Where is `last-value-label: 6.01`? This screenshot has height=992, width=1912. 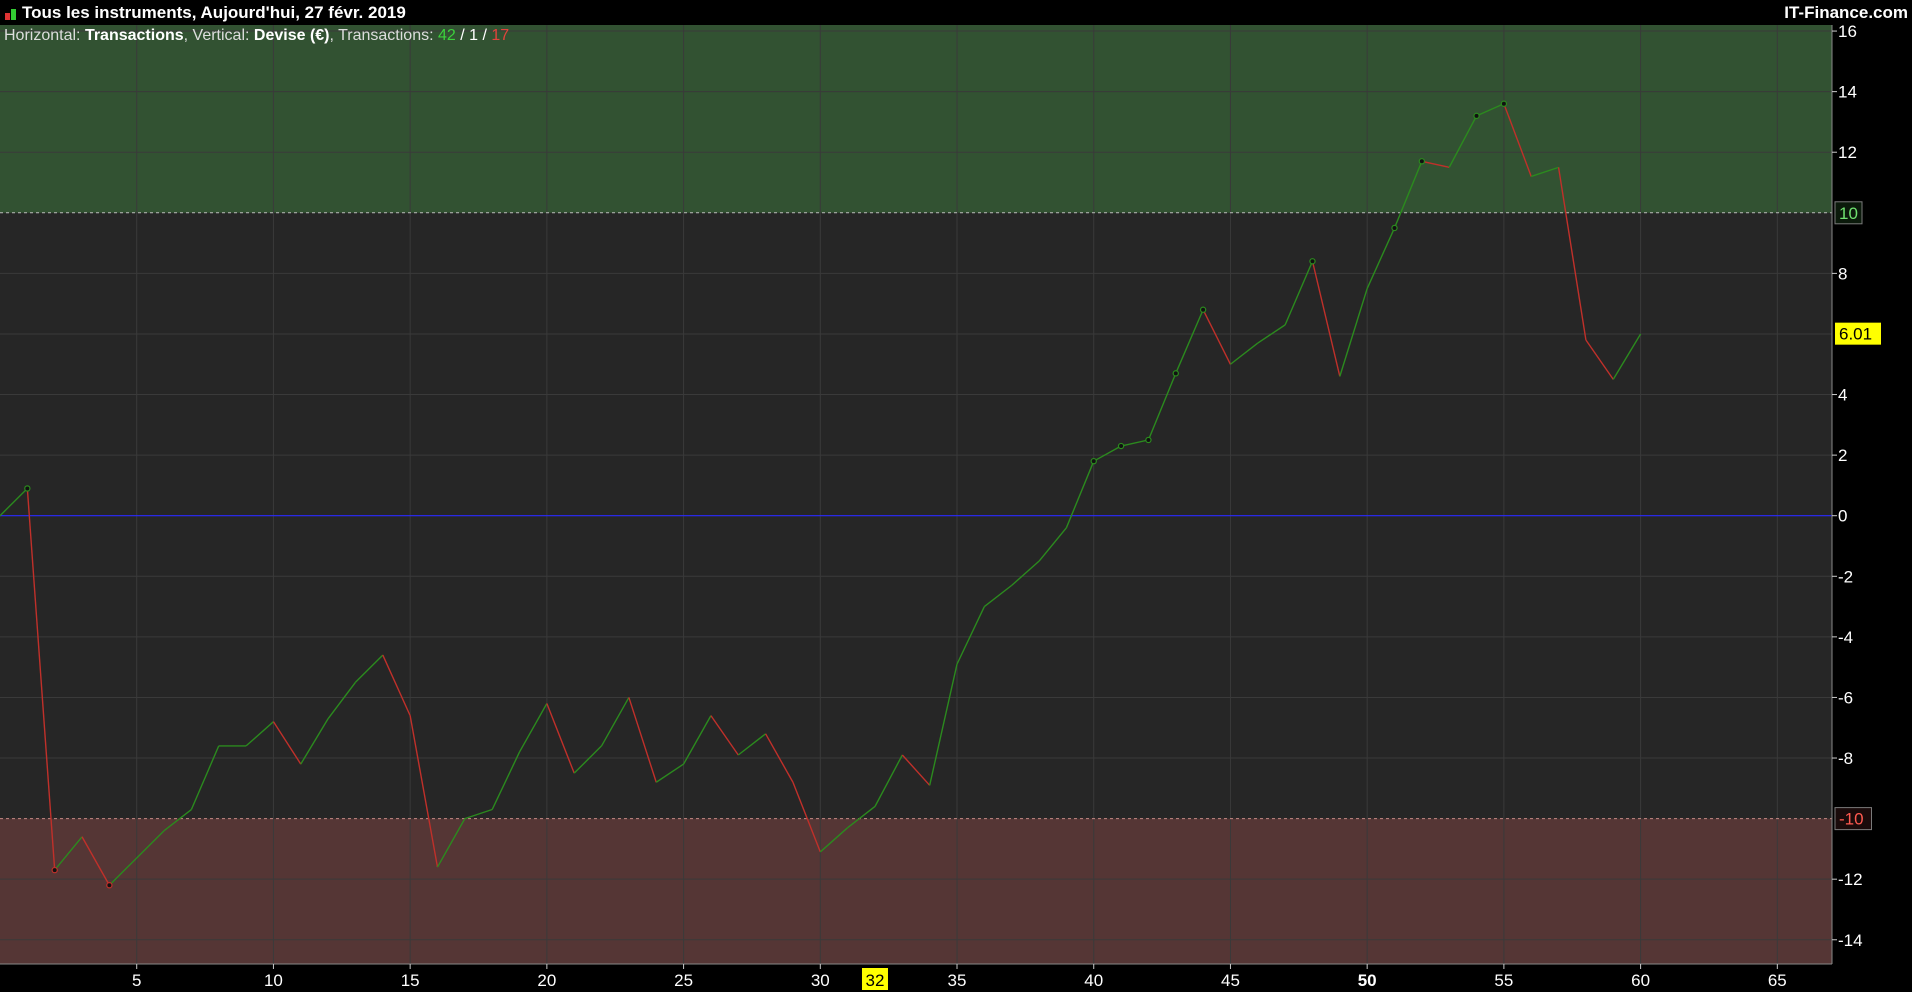 last-value-label: 6.01 is located at coordinates (1855, 334).